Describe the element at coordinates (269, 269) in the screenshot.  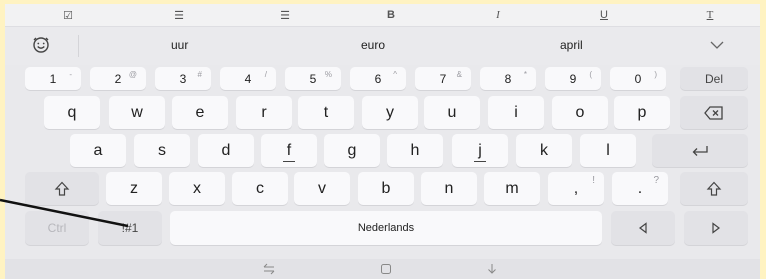
I see `recent-apps-icon` at that location.